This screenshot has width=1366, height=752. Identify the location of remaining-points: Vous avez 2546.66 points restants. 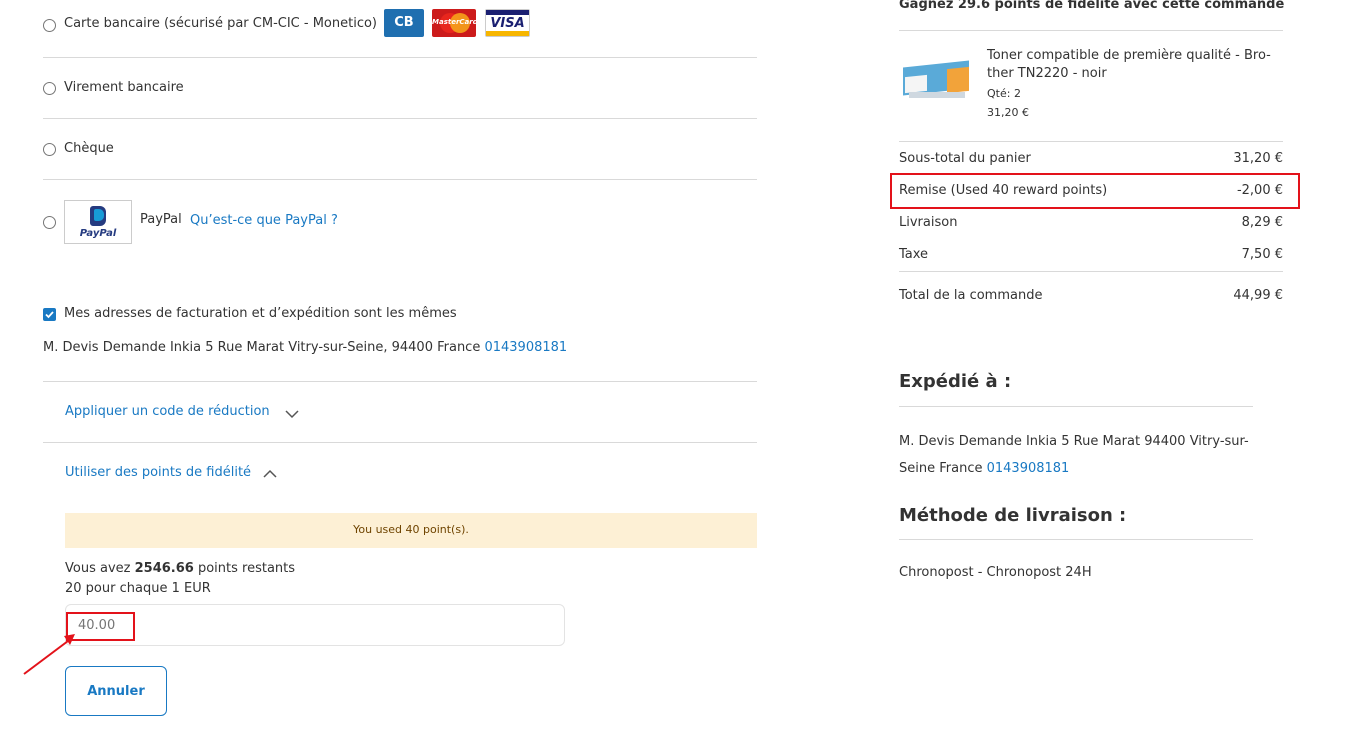
(180, 568).